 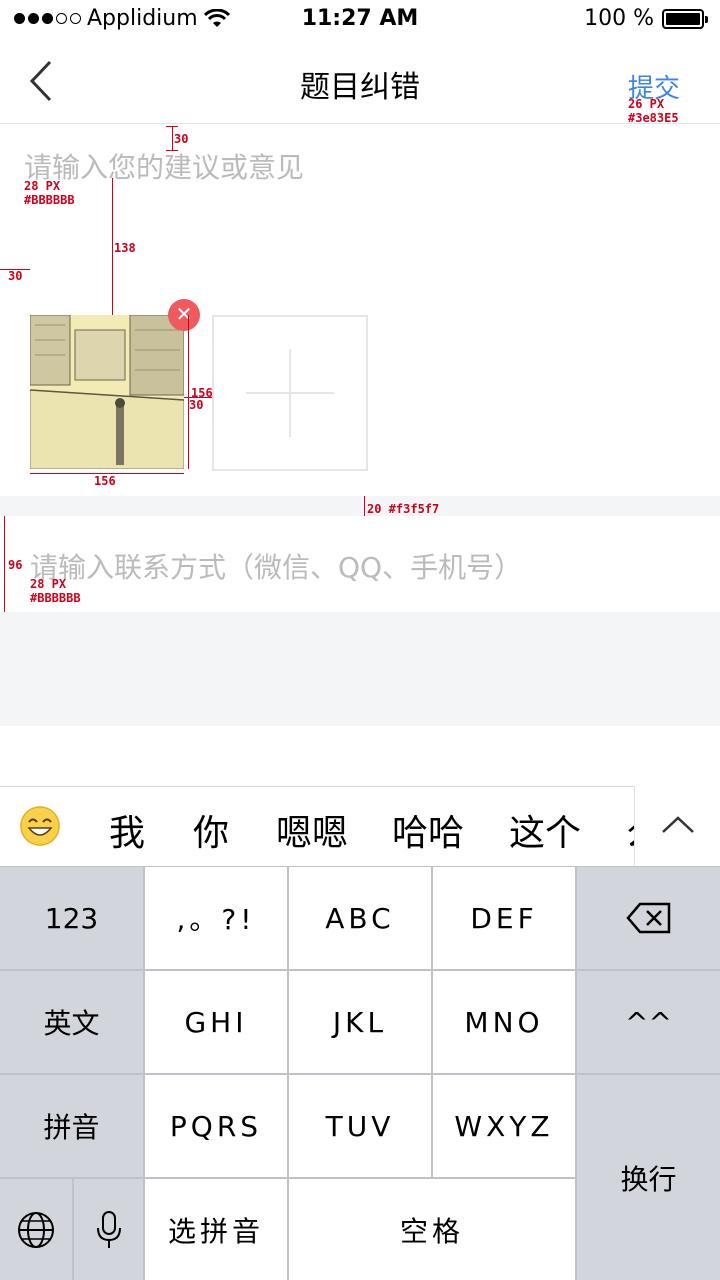 I want to click on feedback-input: 请输入您的建议或意见, so click(x=164, y=166).